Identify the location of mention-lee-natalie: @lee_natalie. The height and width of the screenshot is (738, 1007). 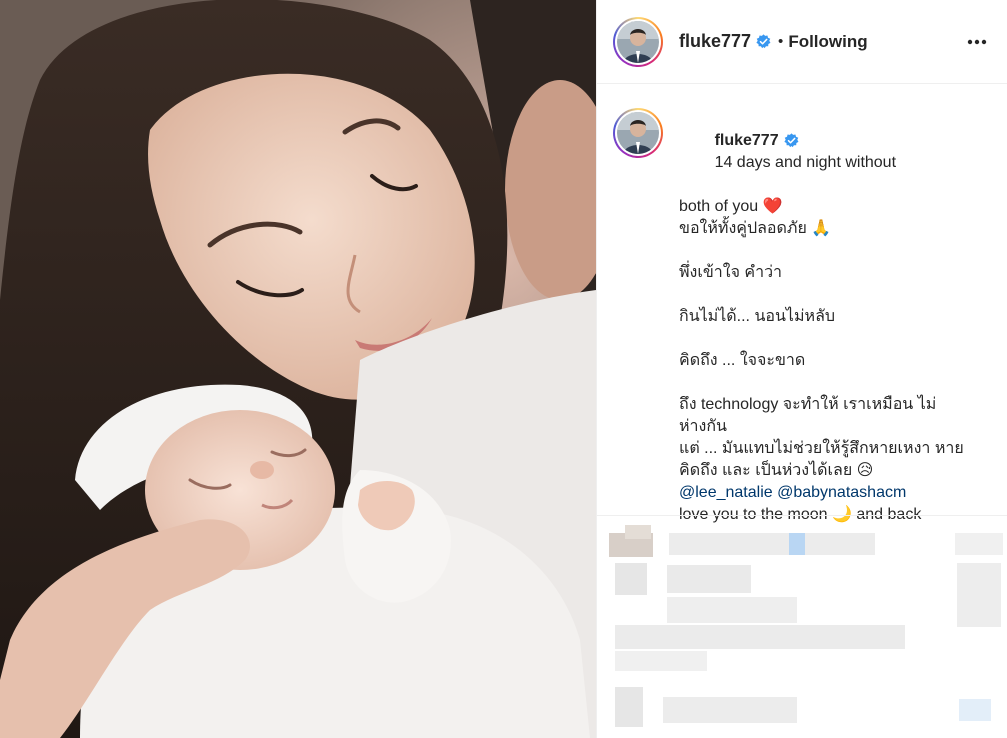
(726, 492).